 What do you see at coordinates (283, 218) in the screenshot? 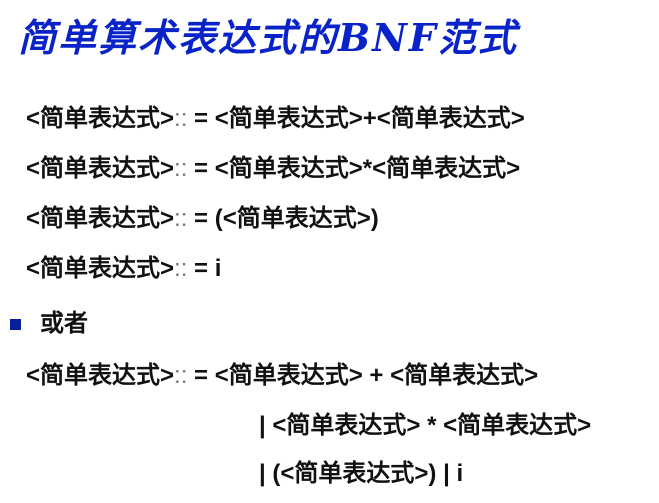
I see `rule-rhs: = (<简单表达式>)` at bounding box center [283, 218].